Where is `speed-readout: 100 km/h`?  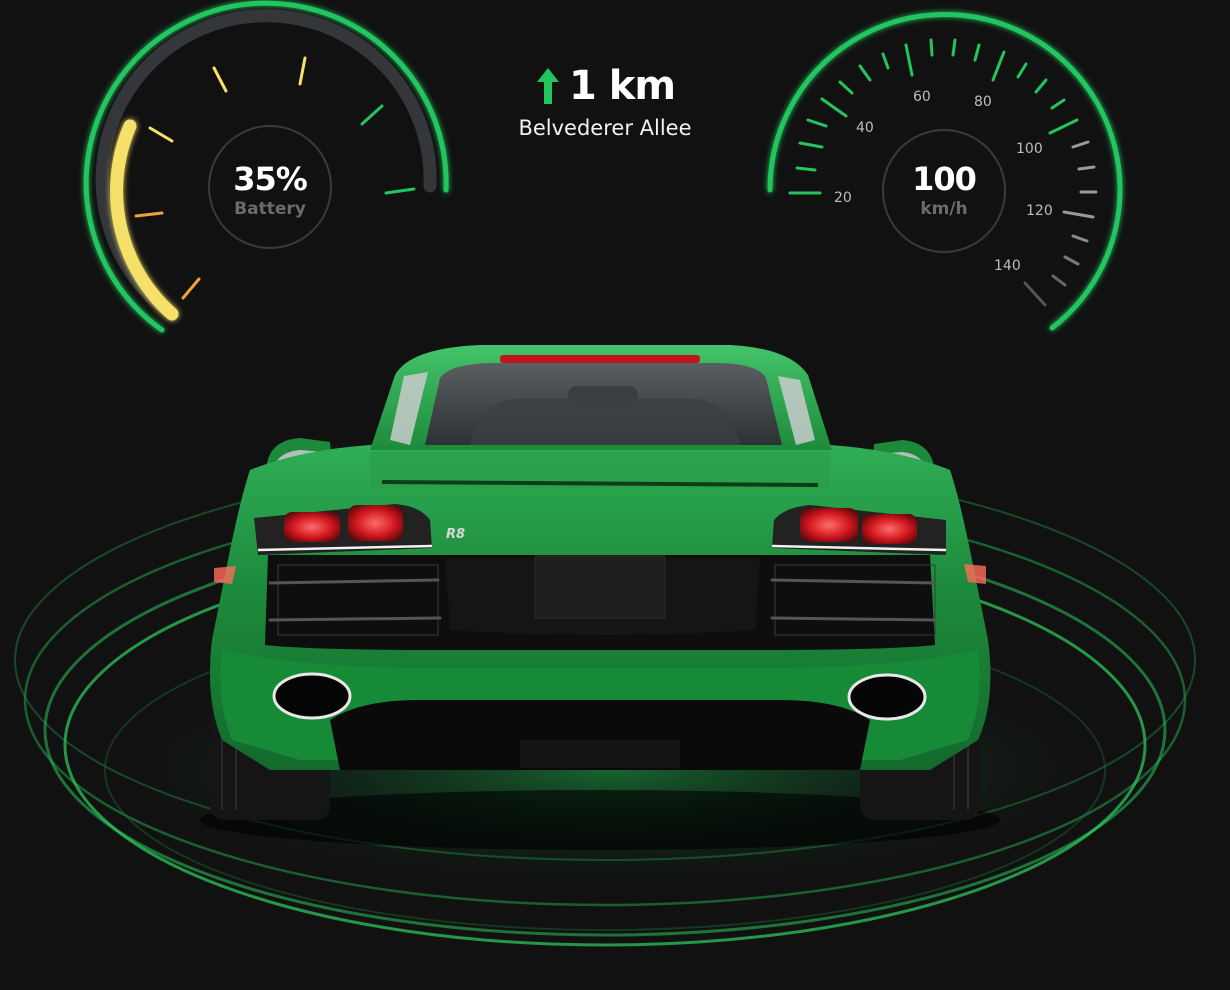
speed-readout: 100 km/h is located at coordinates (944, 188).